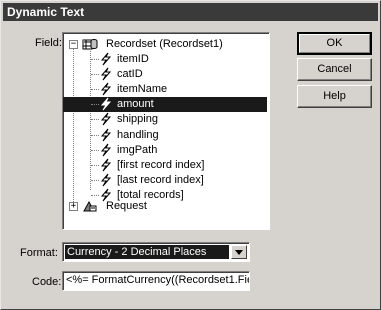 This screenshot has width=381, height=310. I want to click on tree-item-field: shipping, so click(137, 119).